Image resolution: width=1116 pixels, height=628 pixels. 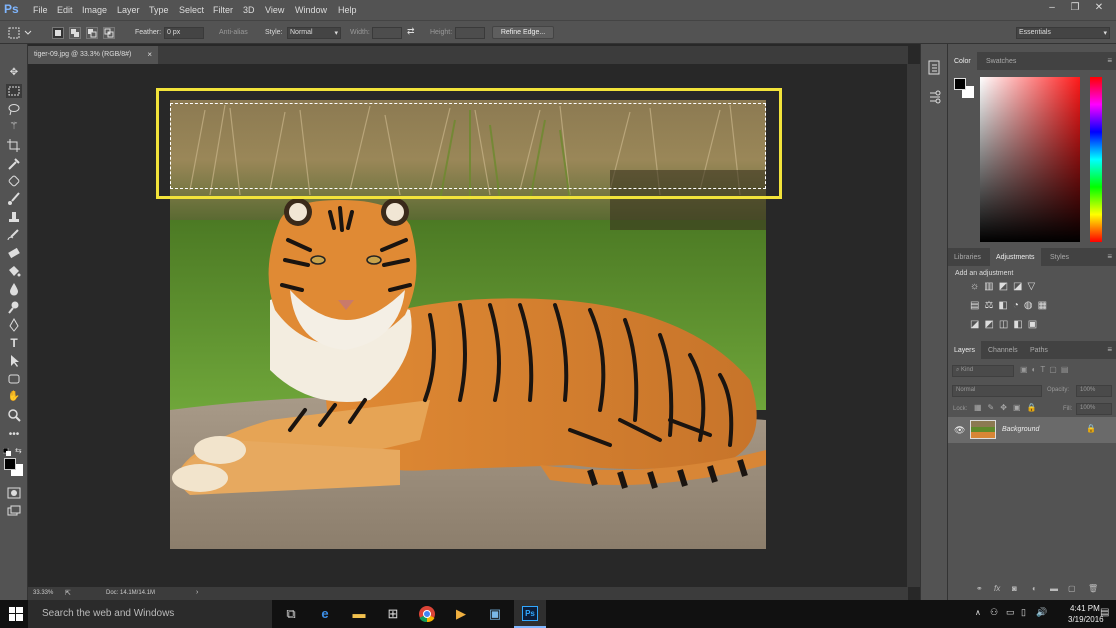 I want to click on blur-tool-icon, so click(x=14, y=289).